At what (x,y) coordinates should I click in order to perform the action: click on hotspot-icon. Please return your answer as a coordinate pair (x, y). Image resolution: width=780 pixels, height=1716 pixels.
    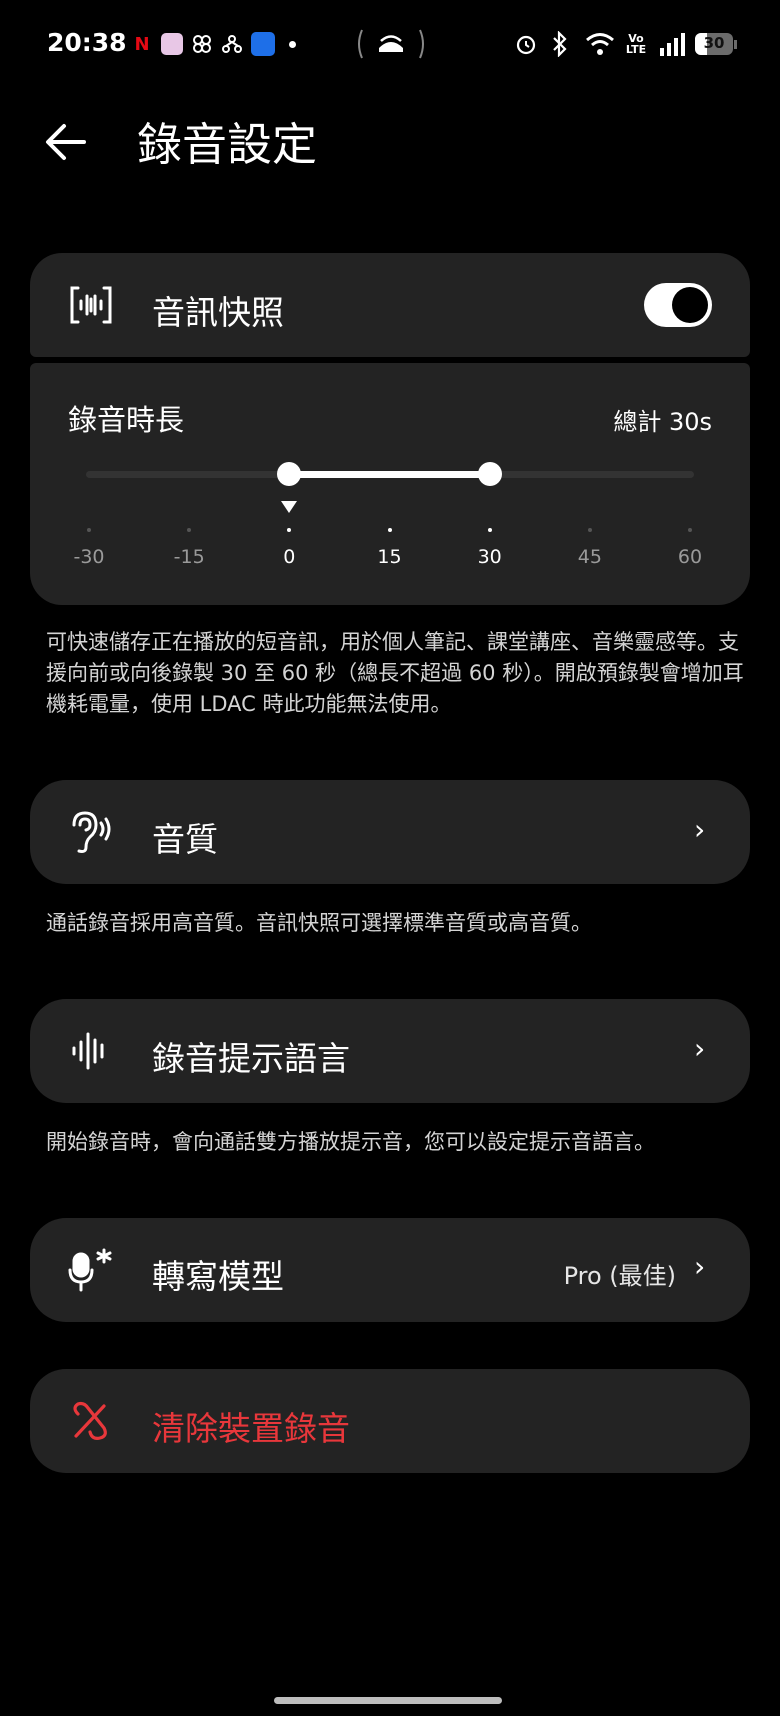
    Looking at the image, I should click on (391, 44).